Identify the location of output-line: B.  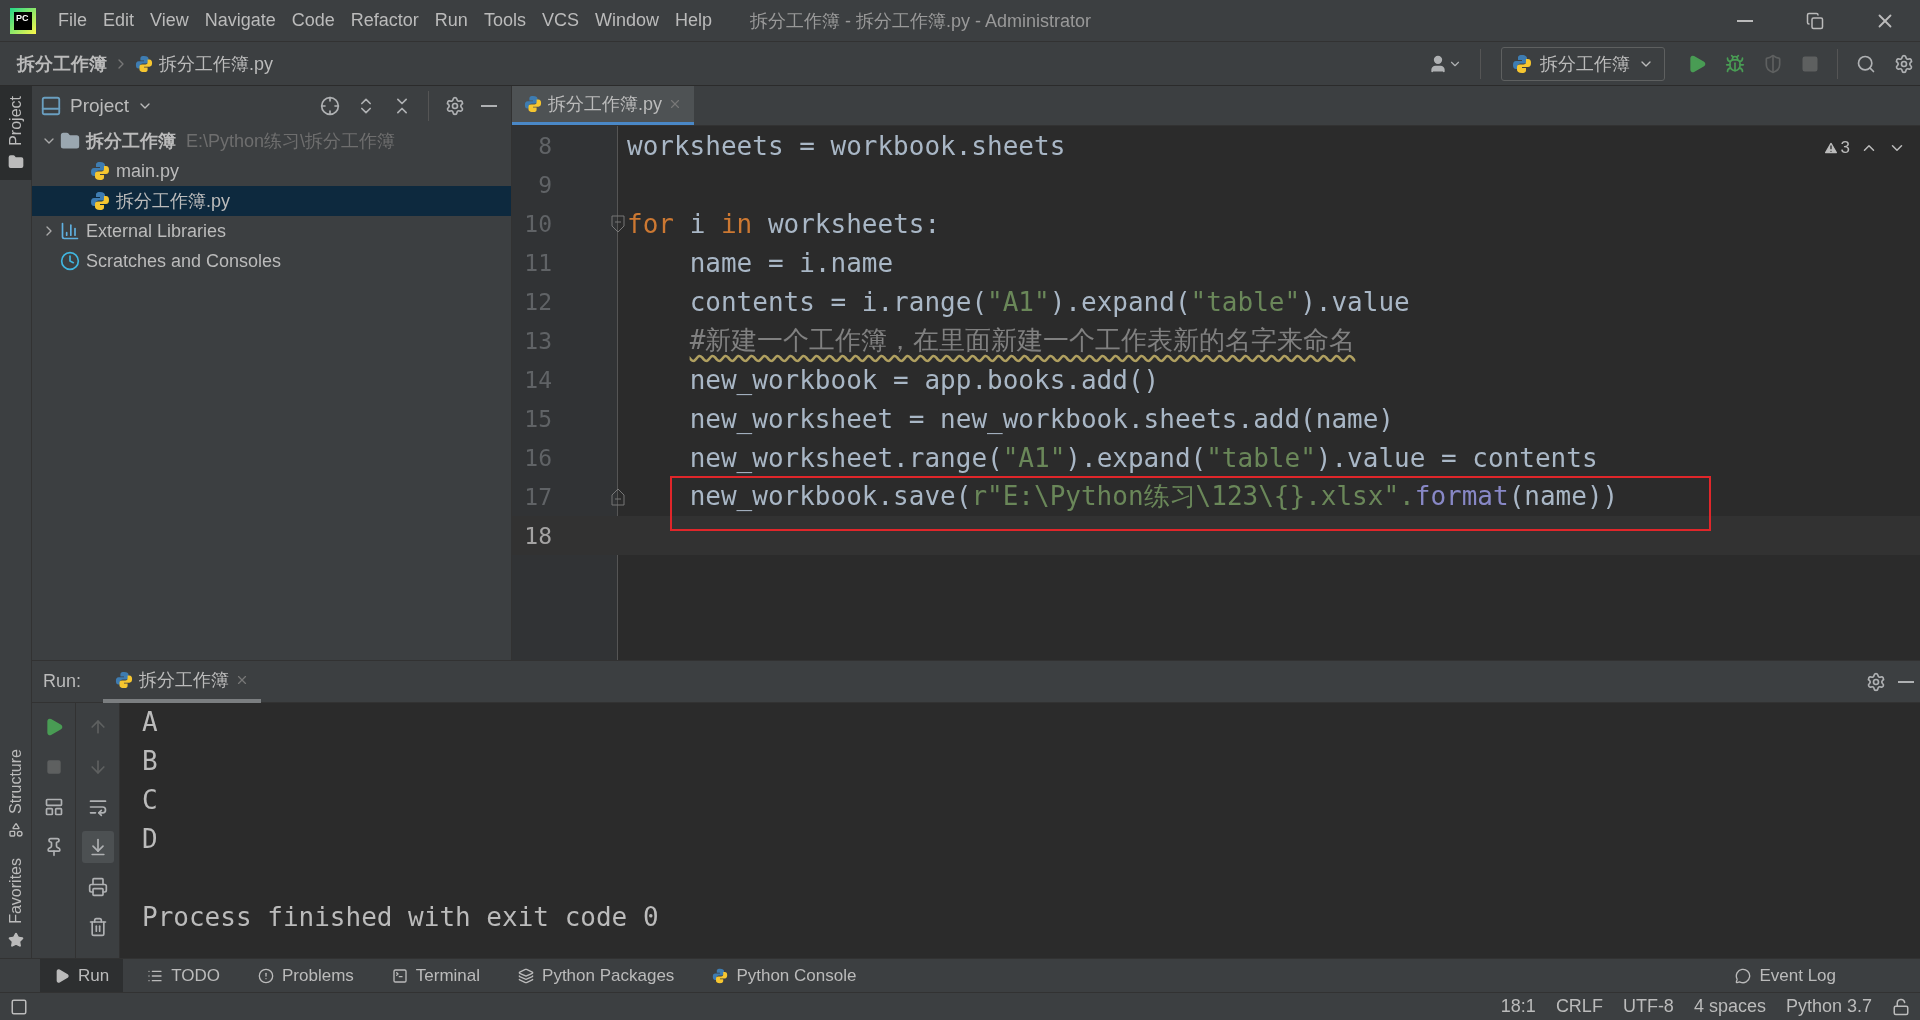
(150, 761).